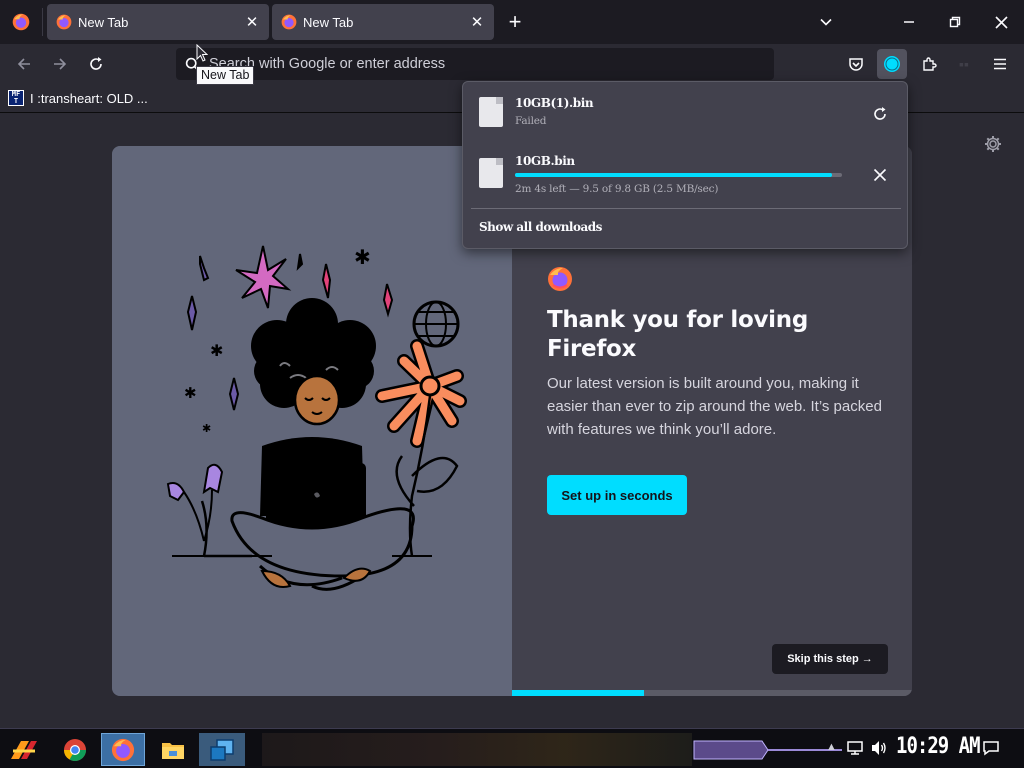 This screenshot has height=768, width=1024. I want to click on retry-icon, so click(880, 113).